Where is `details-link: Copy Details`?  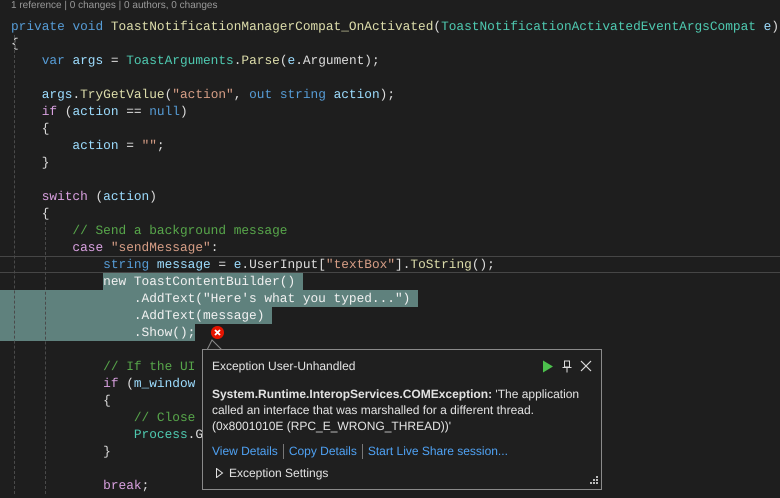 details-link: Copy Details is located at coordinates (322, 451).